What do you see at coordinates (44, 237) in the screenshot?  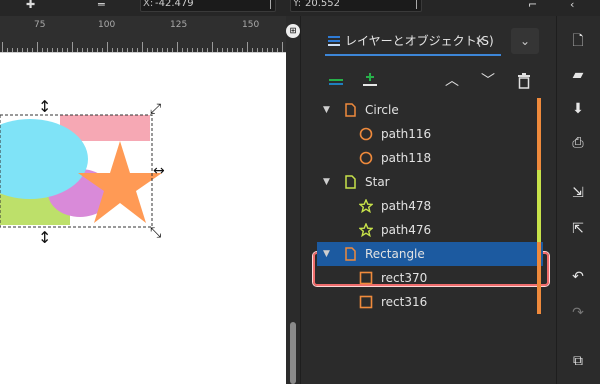 I see `resize-handle-bottom-icon: ↕` at bounding box center [44, 237].